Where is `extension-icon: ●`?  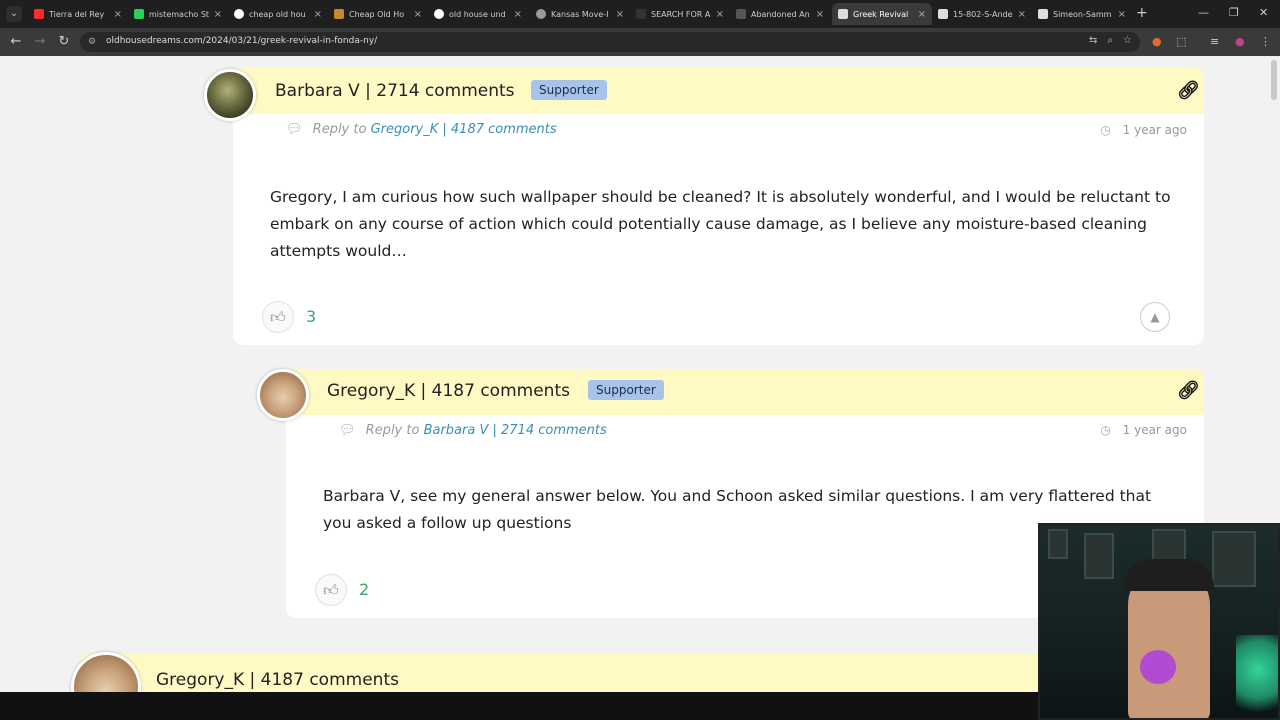
extension-icon: ● is located at coordinates (1157, 41).